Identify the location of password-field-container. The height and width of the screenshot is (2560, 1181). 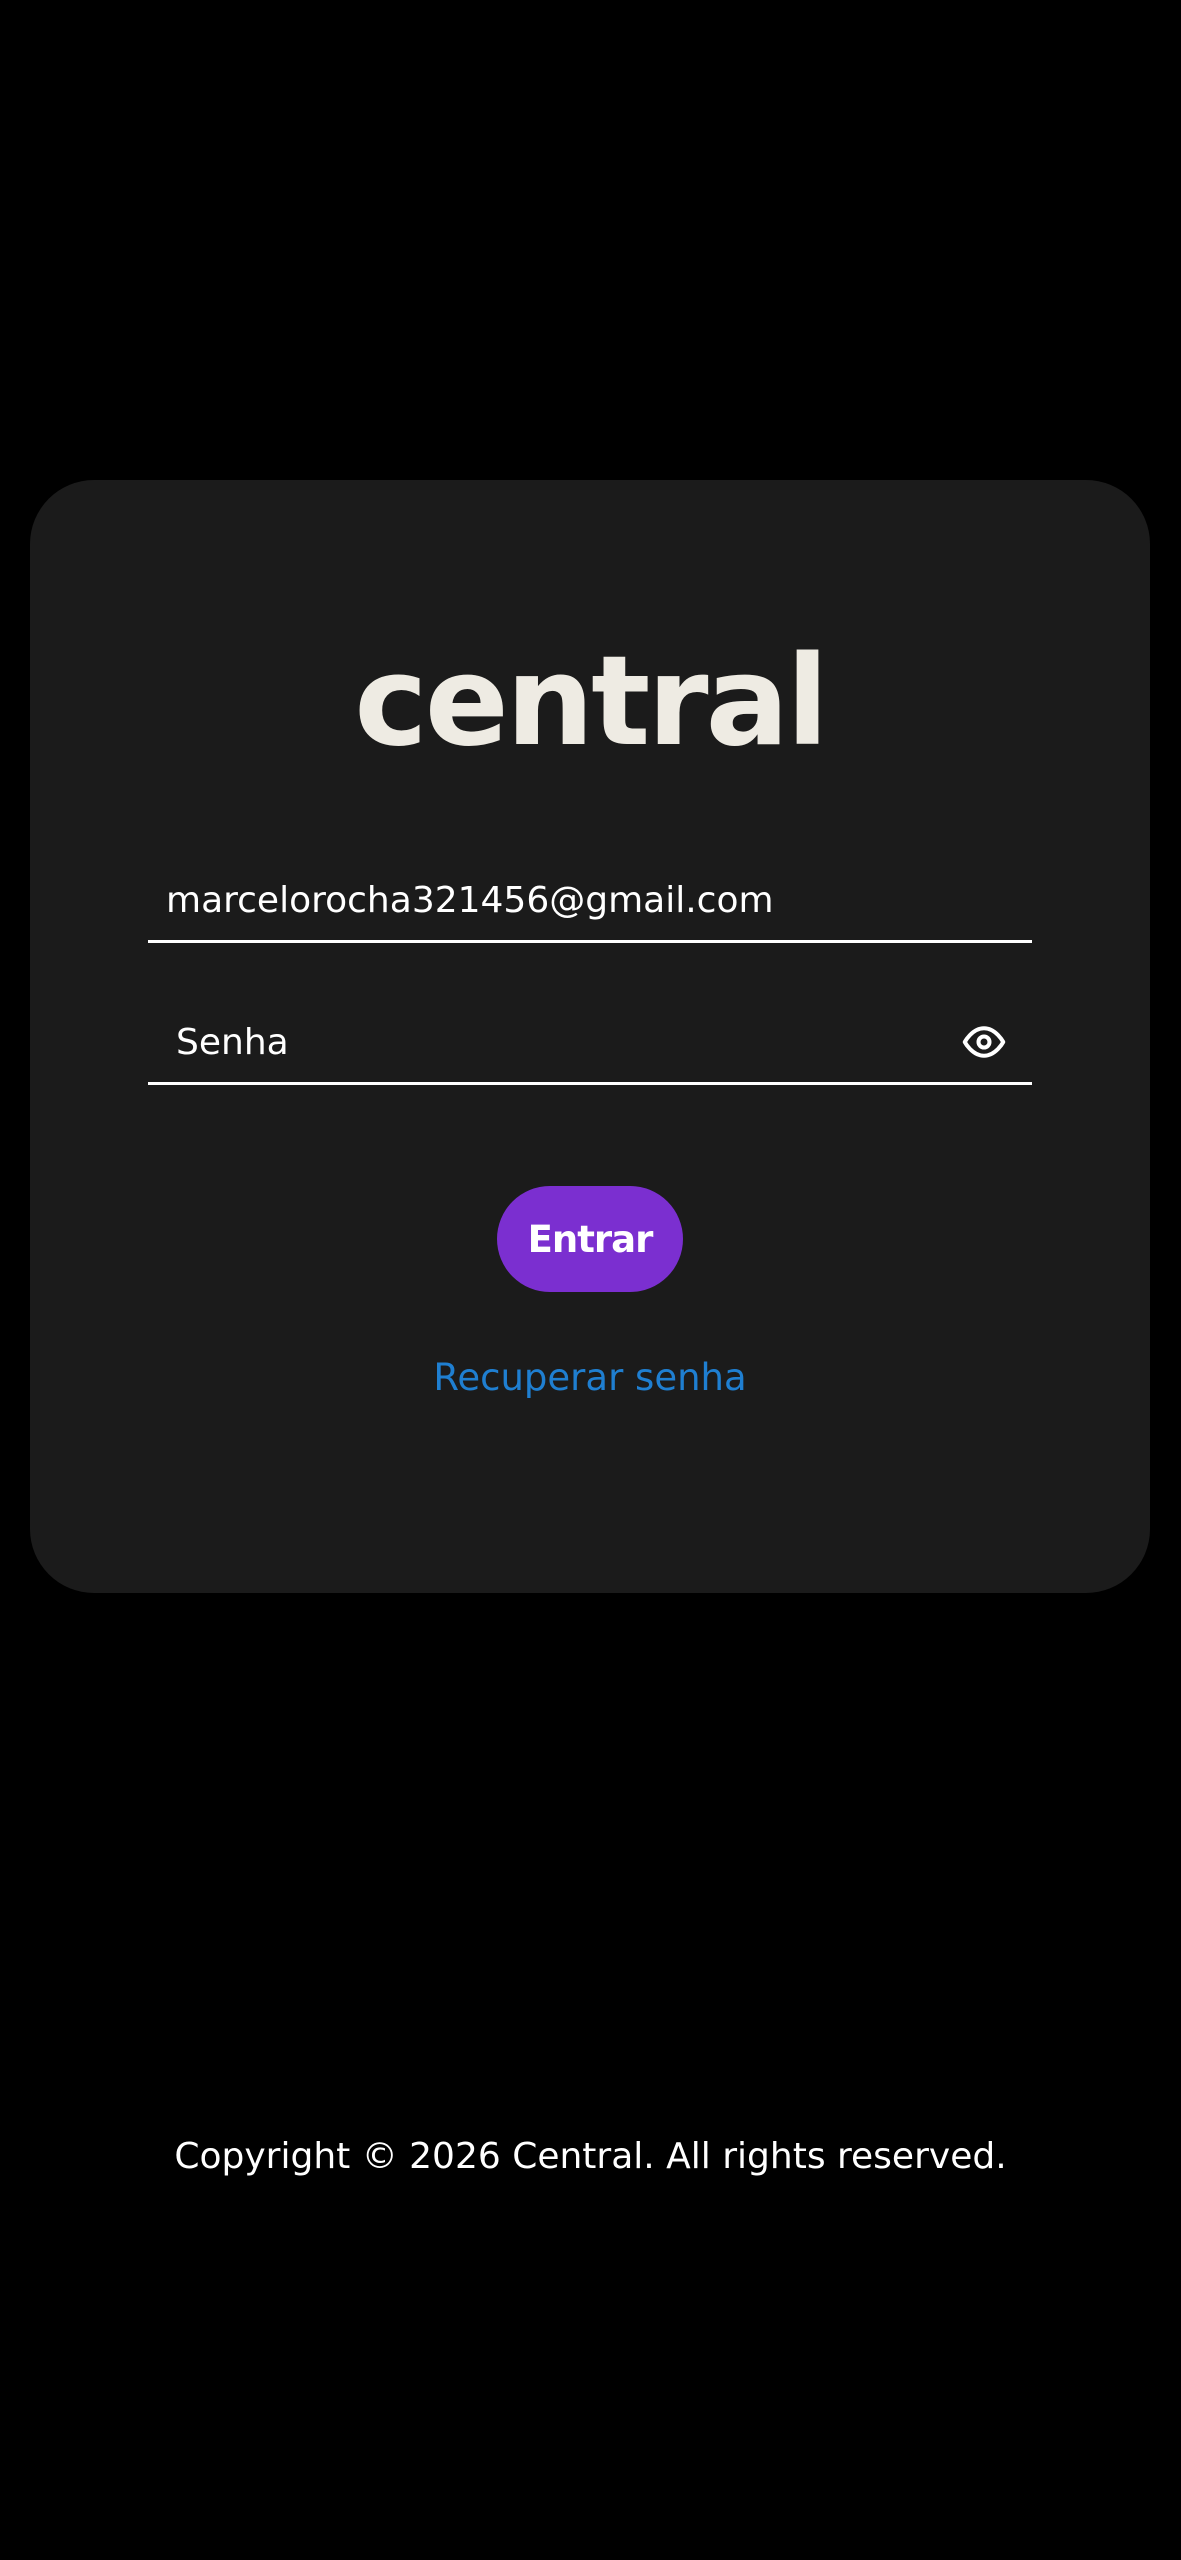
(590, 1043).